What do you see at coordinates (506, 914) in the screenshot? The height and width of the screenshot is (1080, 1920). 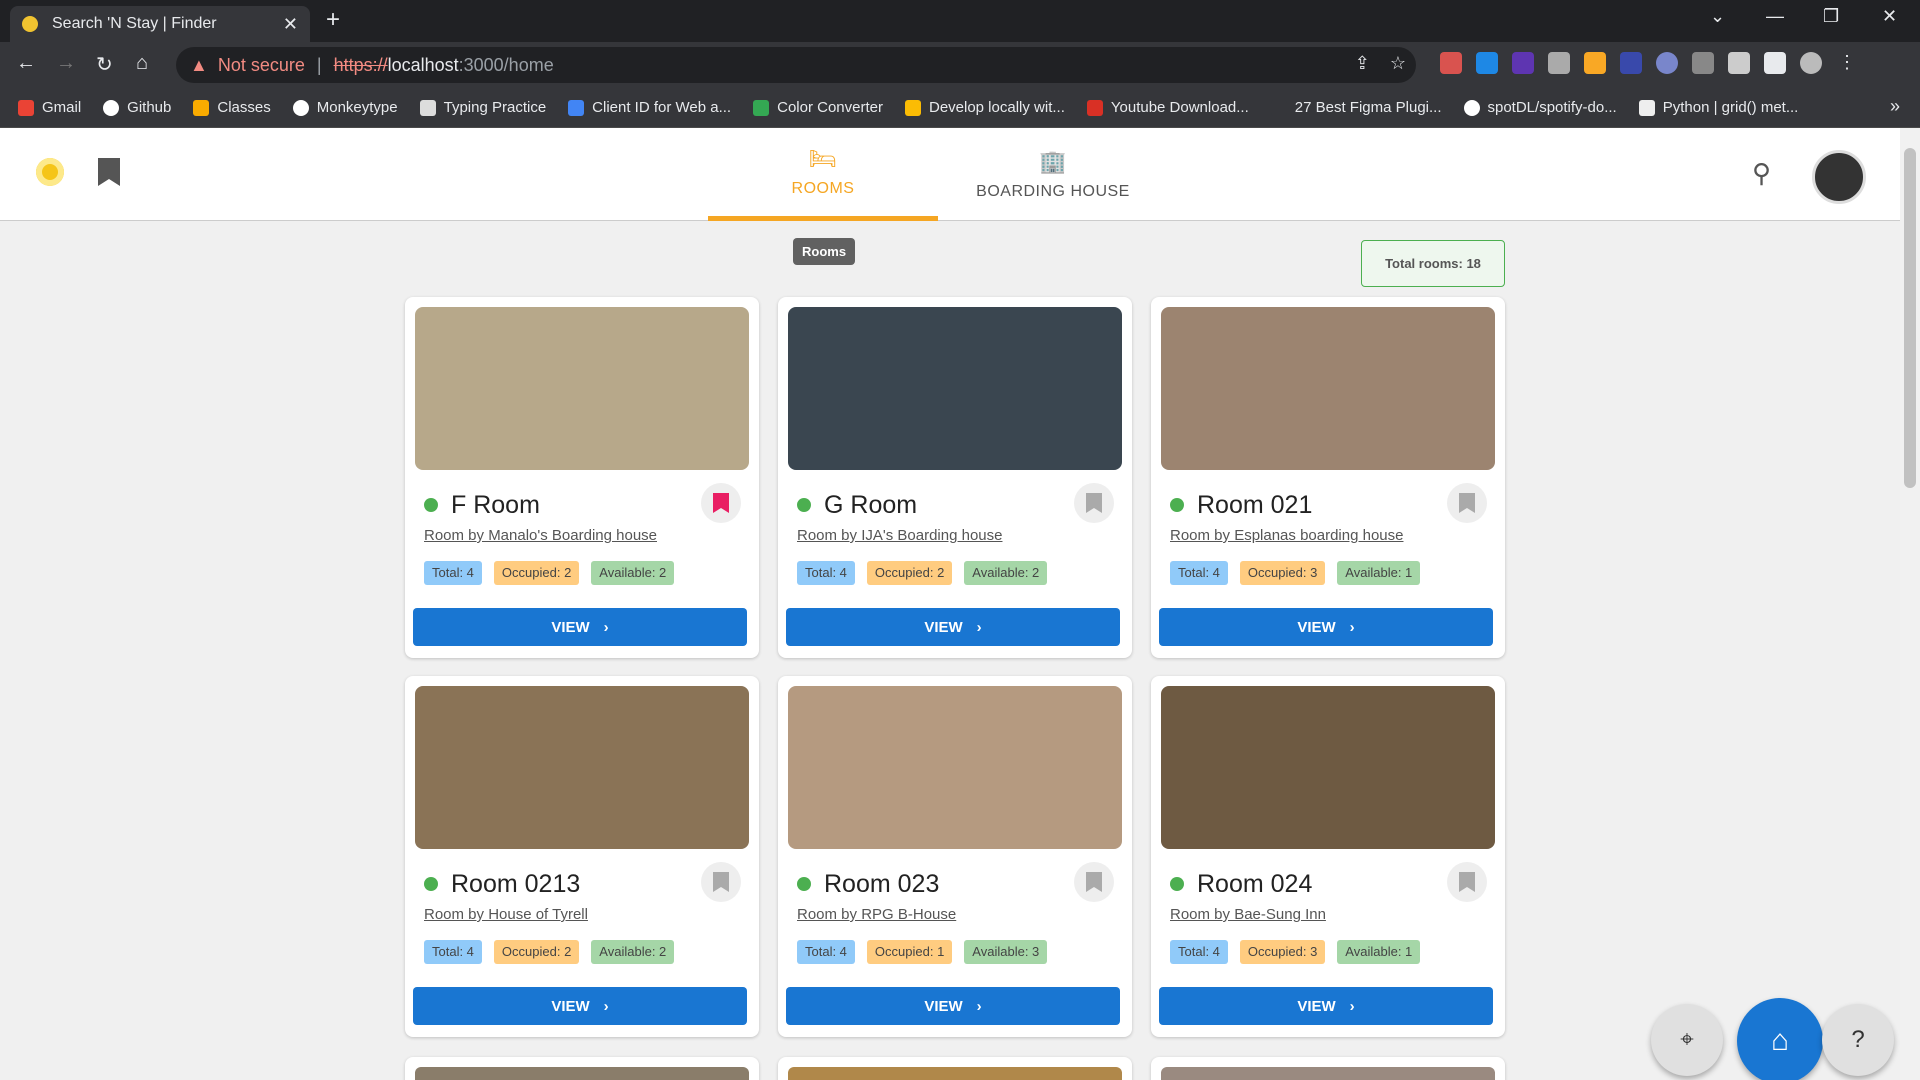 I see `owner-link: Room by House of Tyrell` at bounding box center [506, 914].